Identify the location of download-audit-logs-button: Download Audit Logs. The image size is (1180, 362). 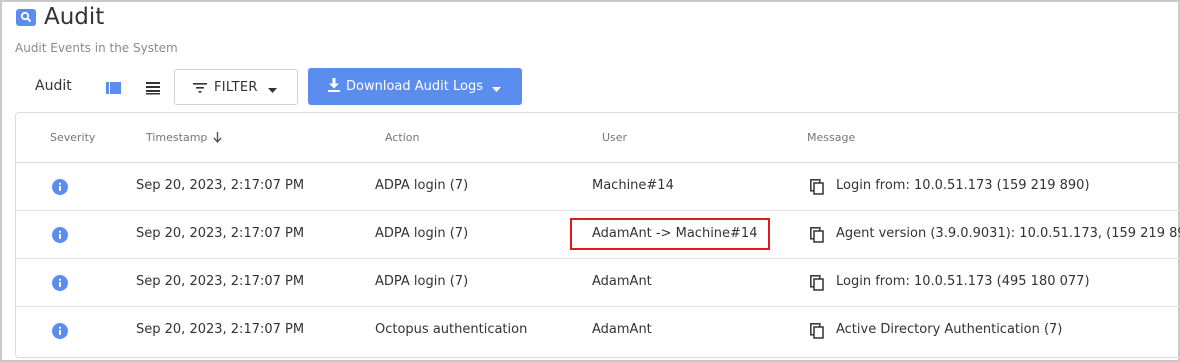
(415, 86).